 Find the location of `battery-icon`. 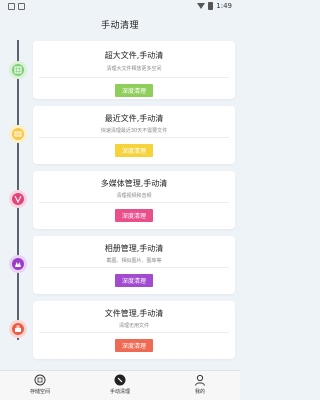

battery-icon is located at coordinates (211, 6).